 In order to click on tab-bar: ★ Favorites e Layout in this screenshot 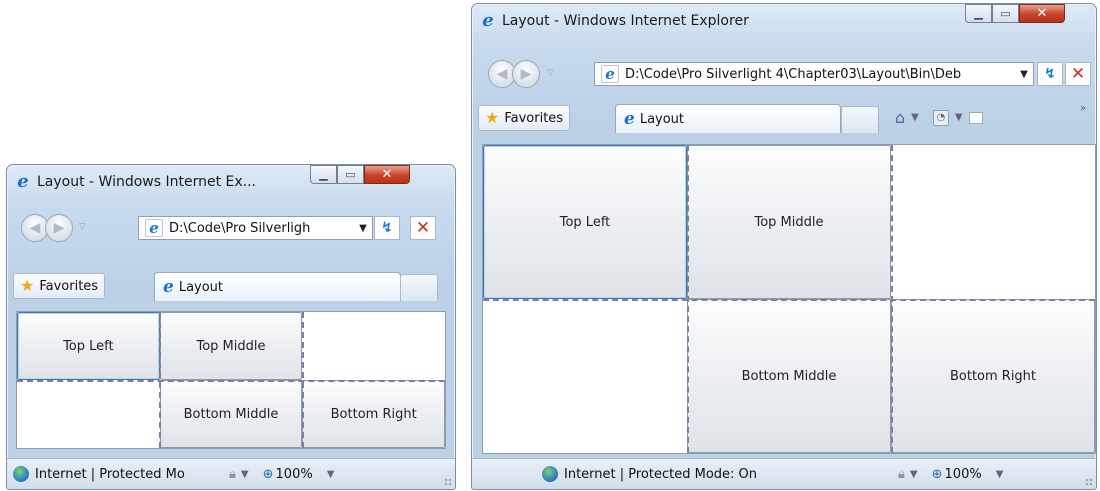, I will do `click(231, 285)`.